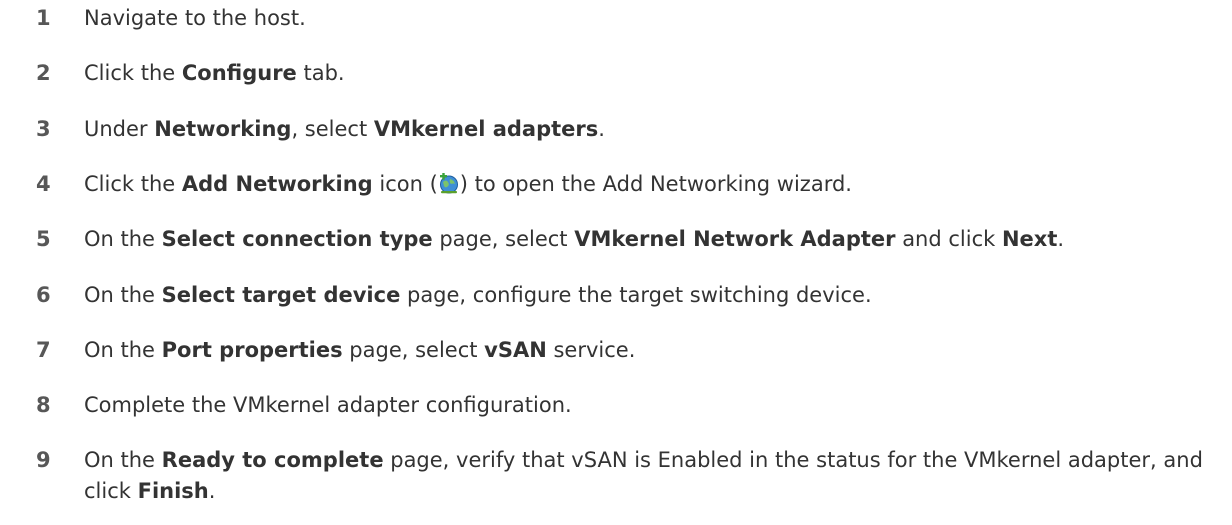  Describe the element at coordinates (281, 295) in the screenshot. I see `ui-term: Select target device` at that location.